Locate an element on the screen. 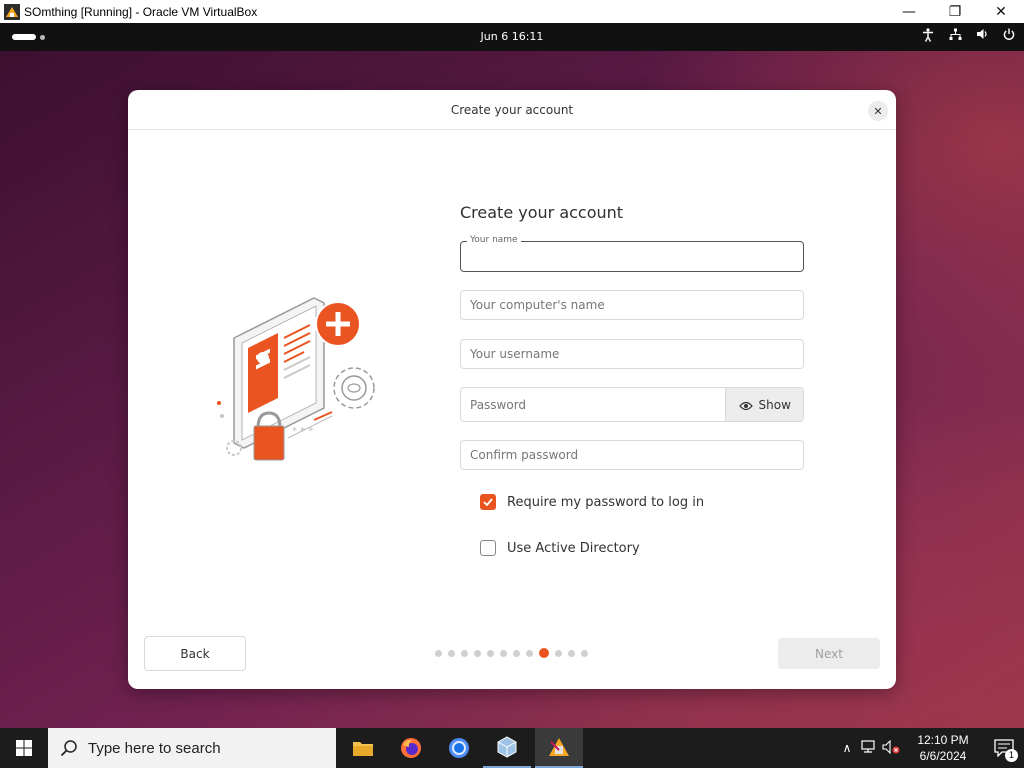 The width and height of the screenshot is (1024, 768). dialog-header: Create your account ✕ is located at coordinates (512, 110).